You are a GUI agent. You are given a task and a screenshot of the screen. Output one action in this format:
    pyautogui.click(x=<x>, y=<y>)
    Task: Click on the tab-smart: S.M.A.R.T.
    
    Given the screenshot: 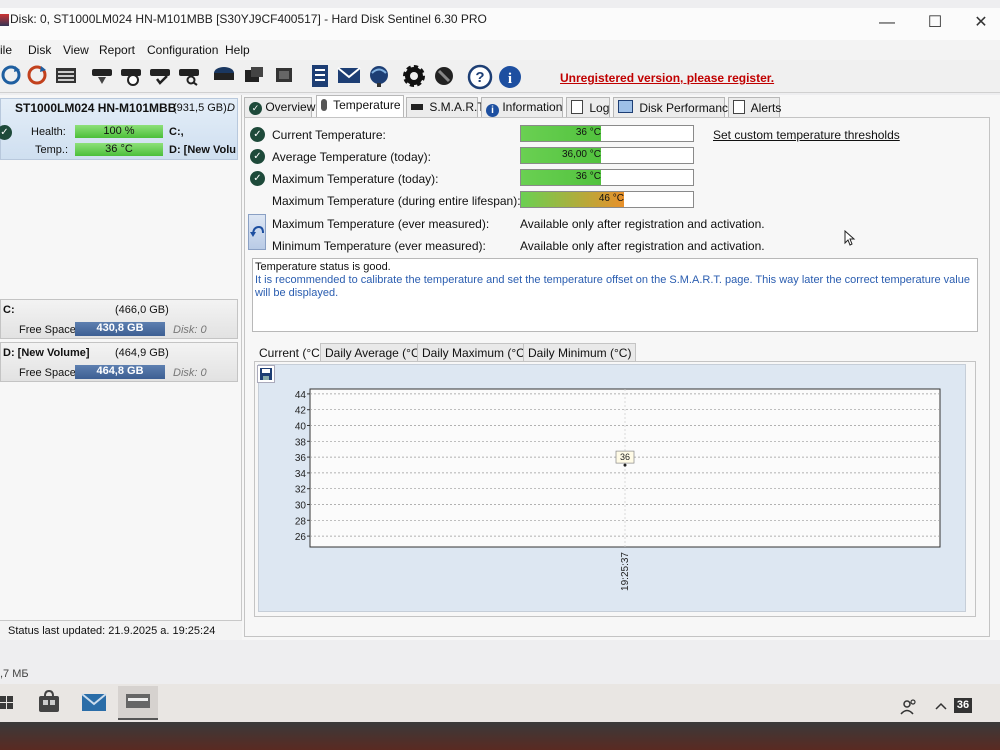 What is the action you would take?
    pyautogui.click(x=446, y=107)
    